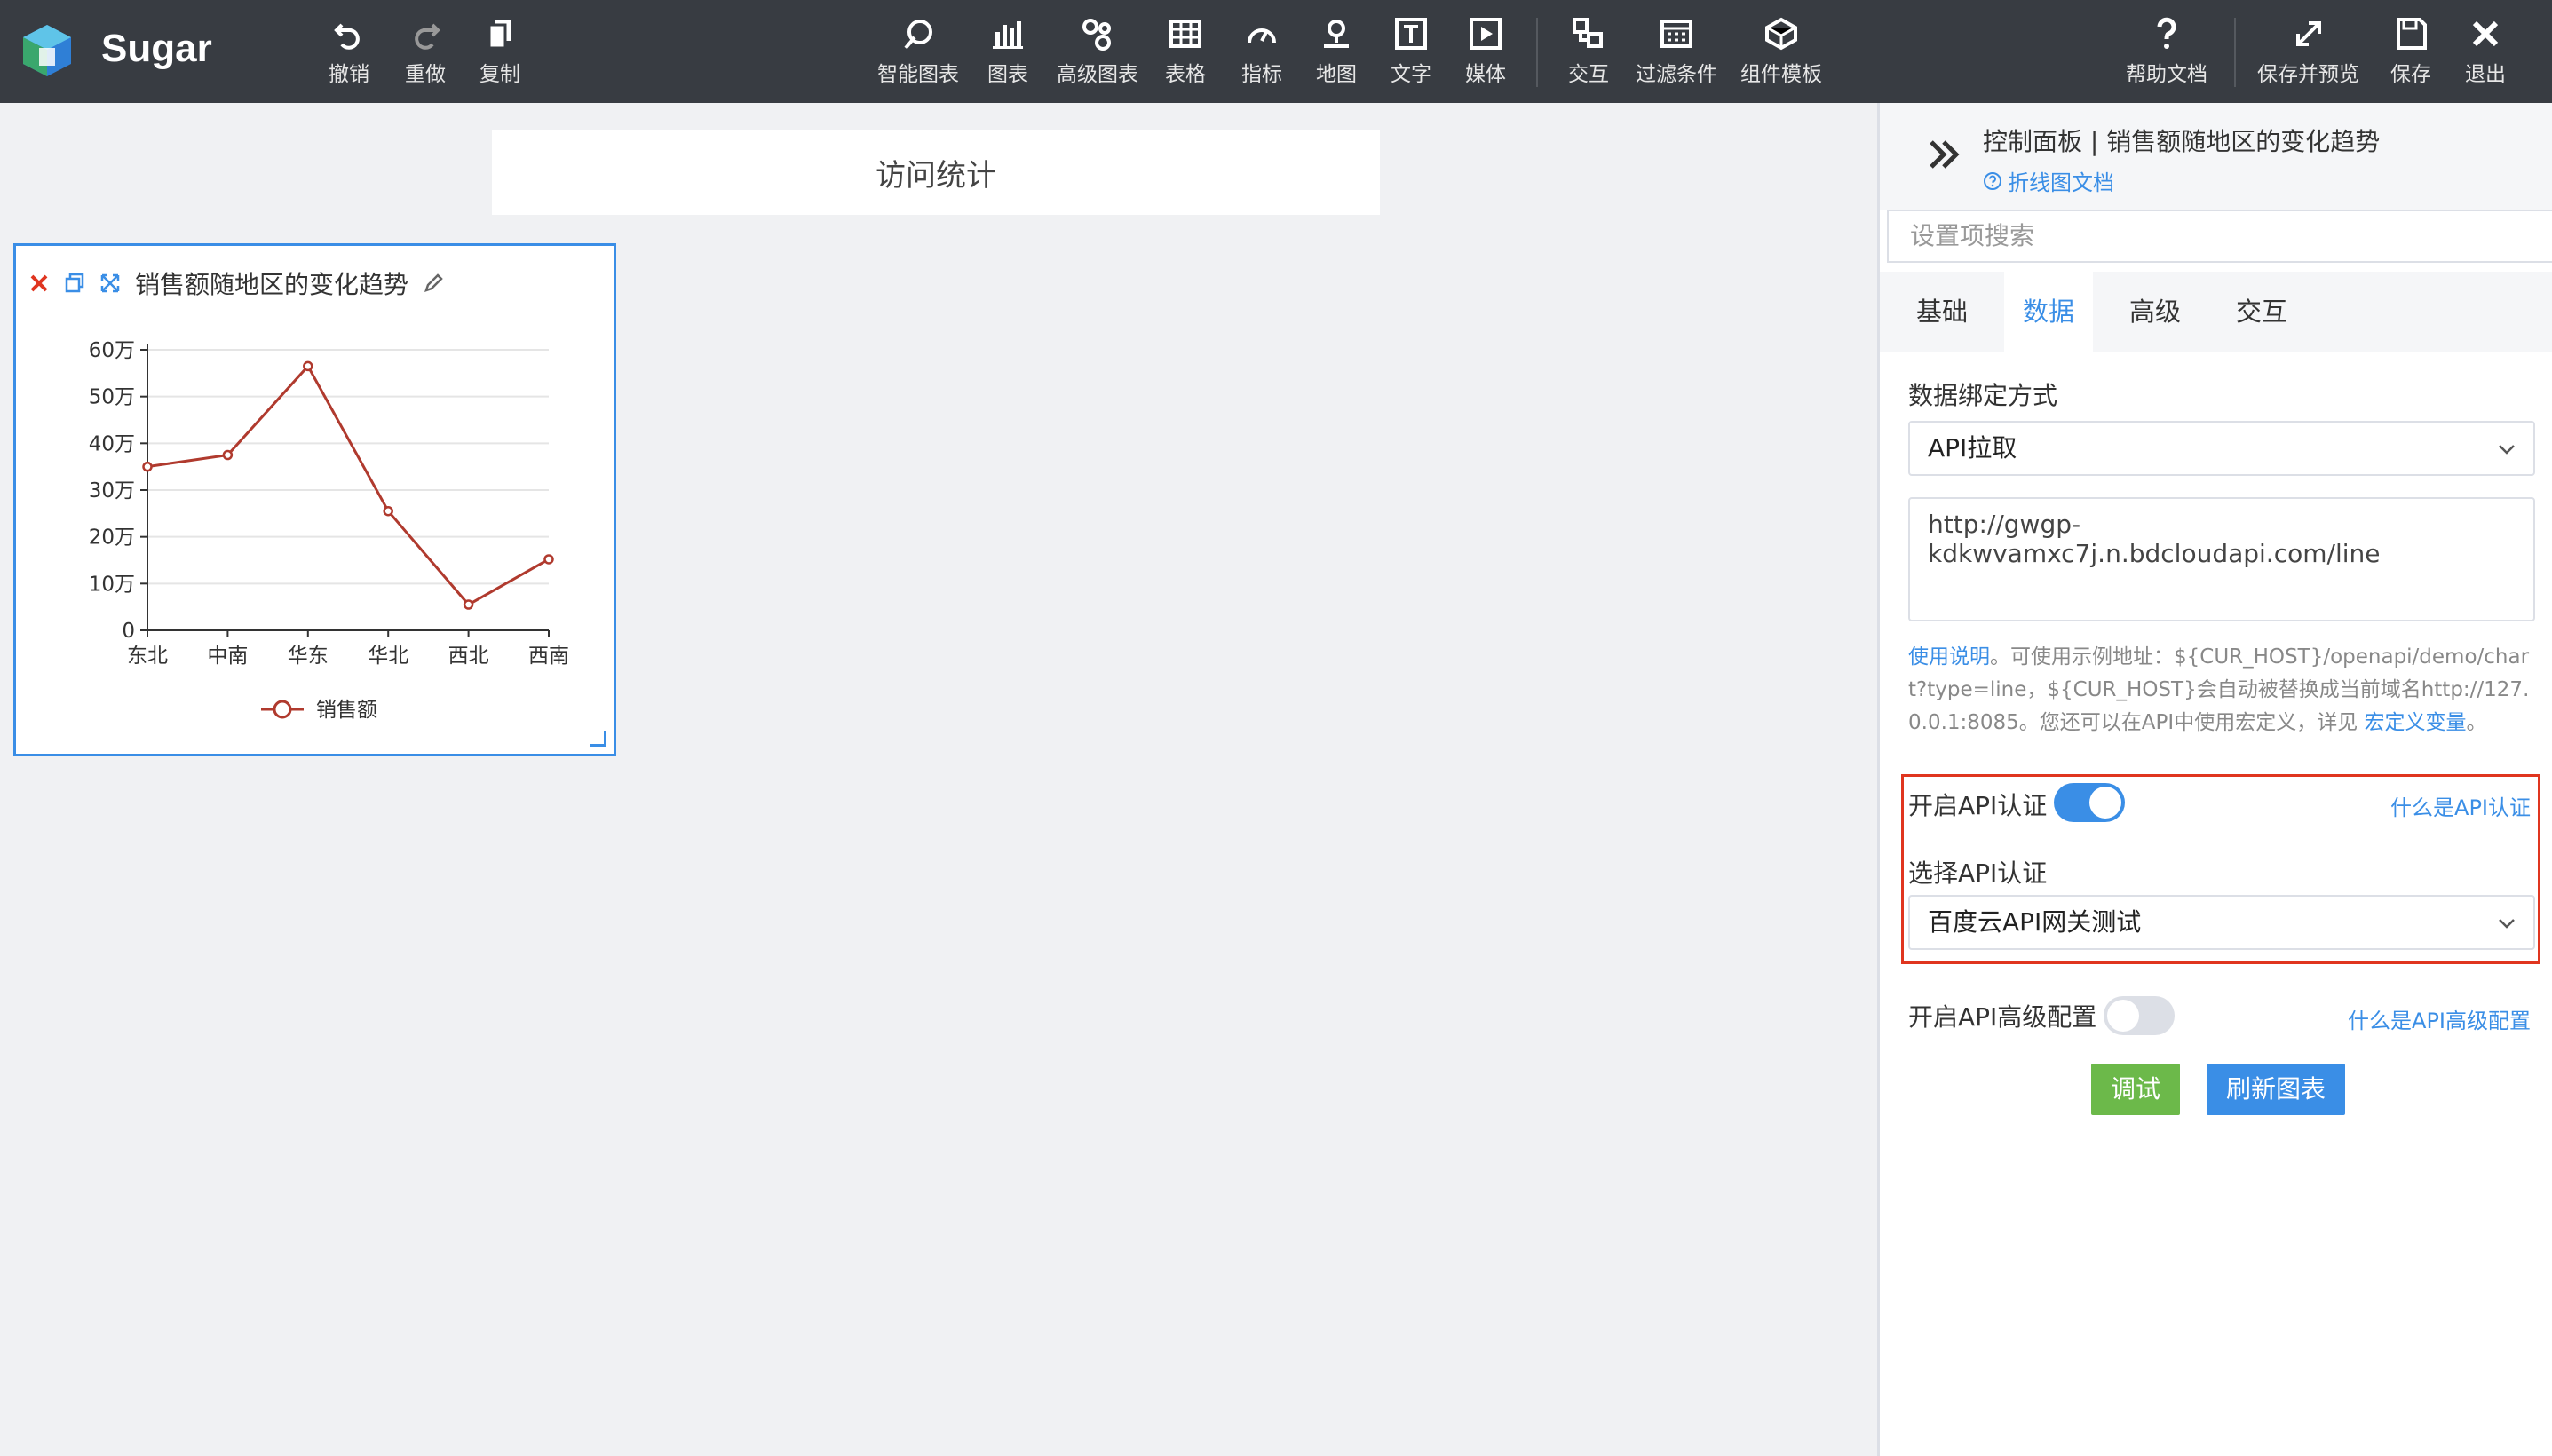 The height and width of the screenshot is (1456, 2552). Describe the element at coordinates (425, 74) in the screenshot. I see `redo-label: 重做` at that location.